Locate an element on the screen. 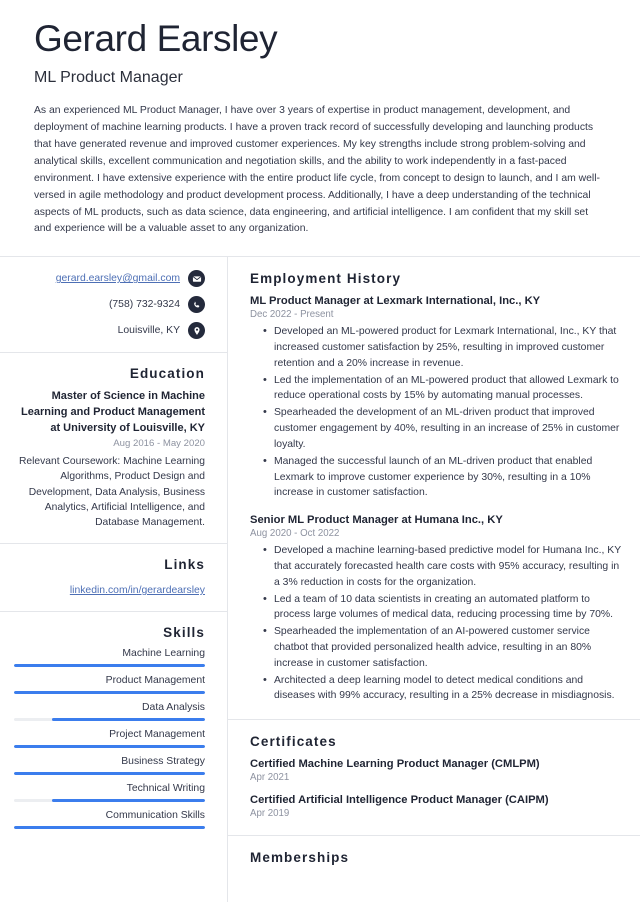 The height and width of the screenshot is (905, 640). skill-name: Business Strategy is located at coordinates (163, 761).